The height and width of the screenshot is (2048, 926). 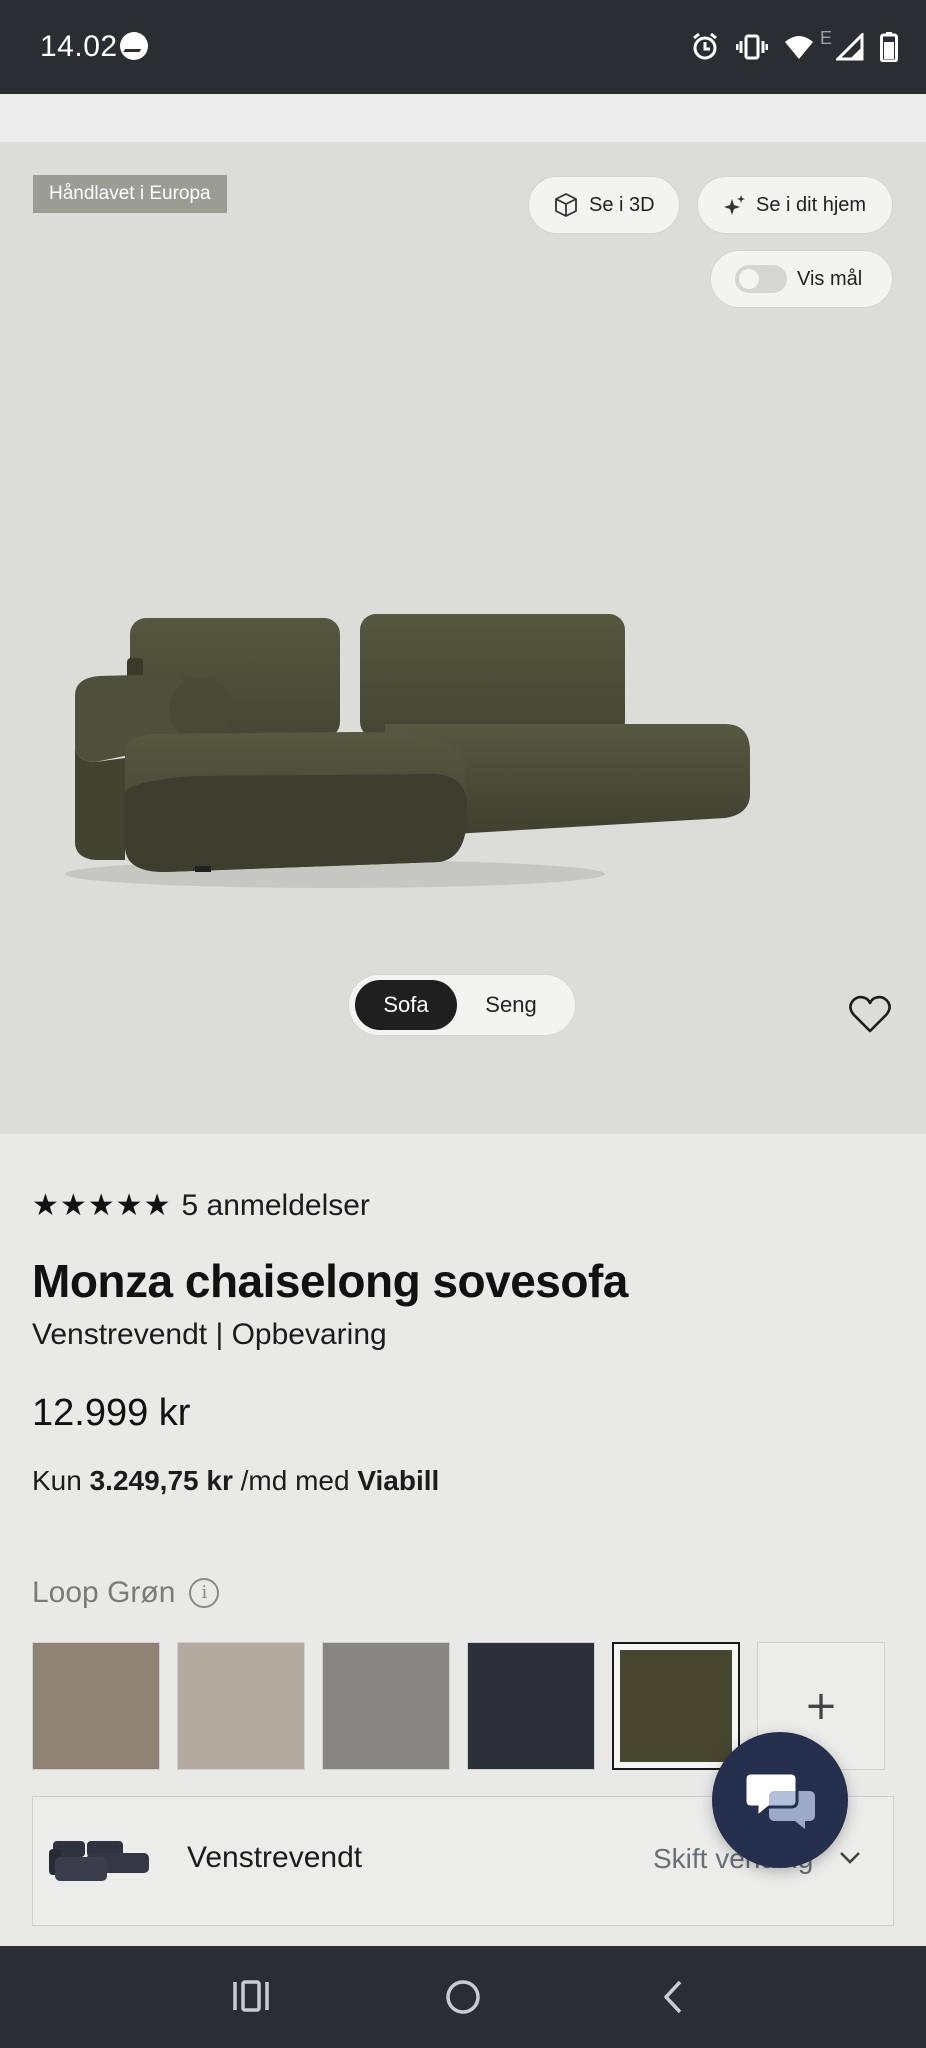 What do you see at coordinates (463, 118) in the screenshot?
I see `top-spacer` at bounding box center [463, 118].